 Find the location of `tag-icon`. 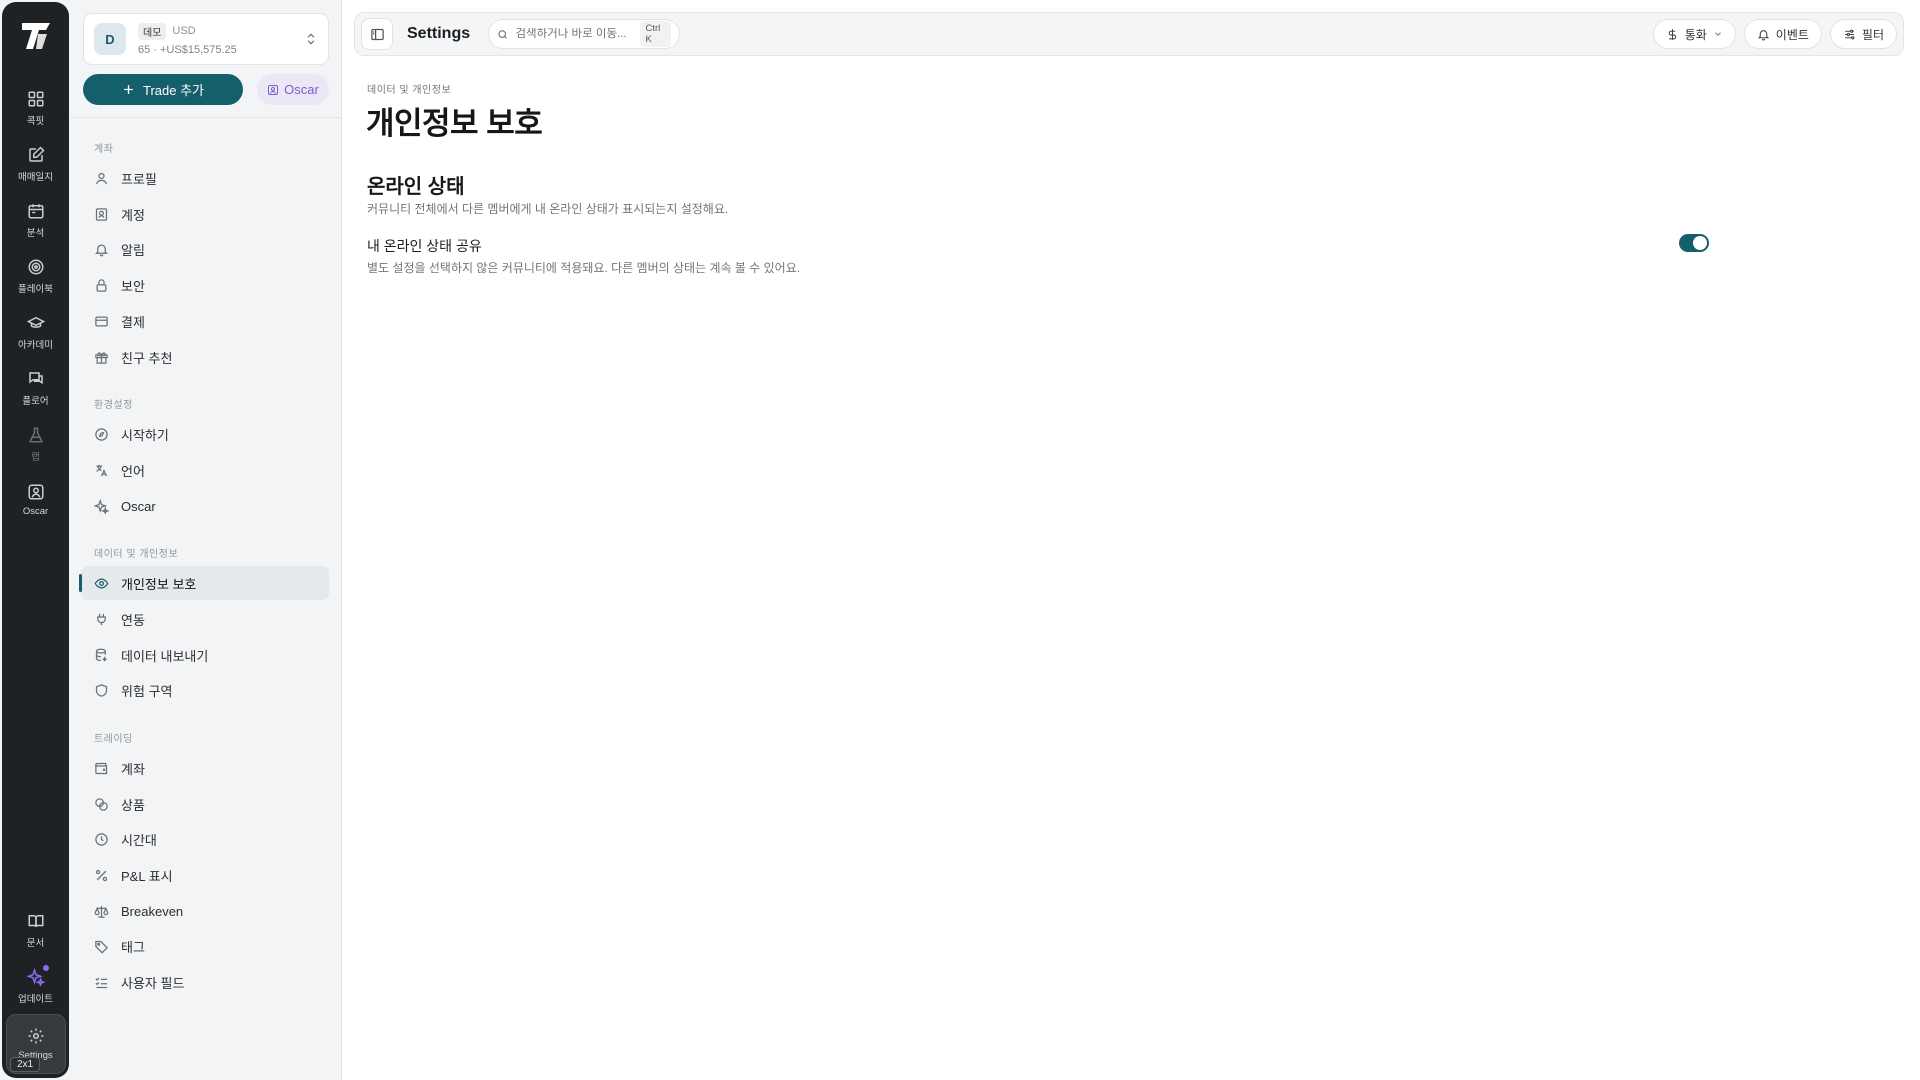

tag-icon is located at coordinates (102, 947).